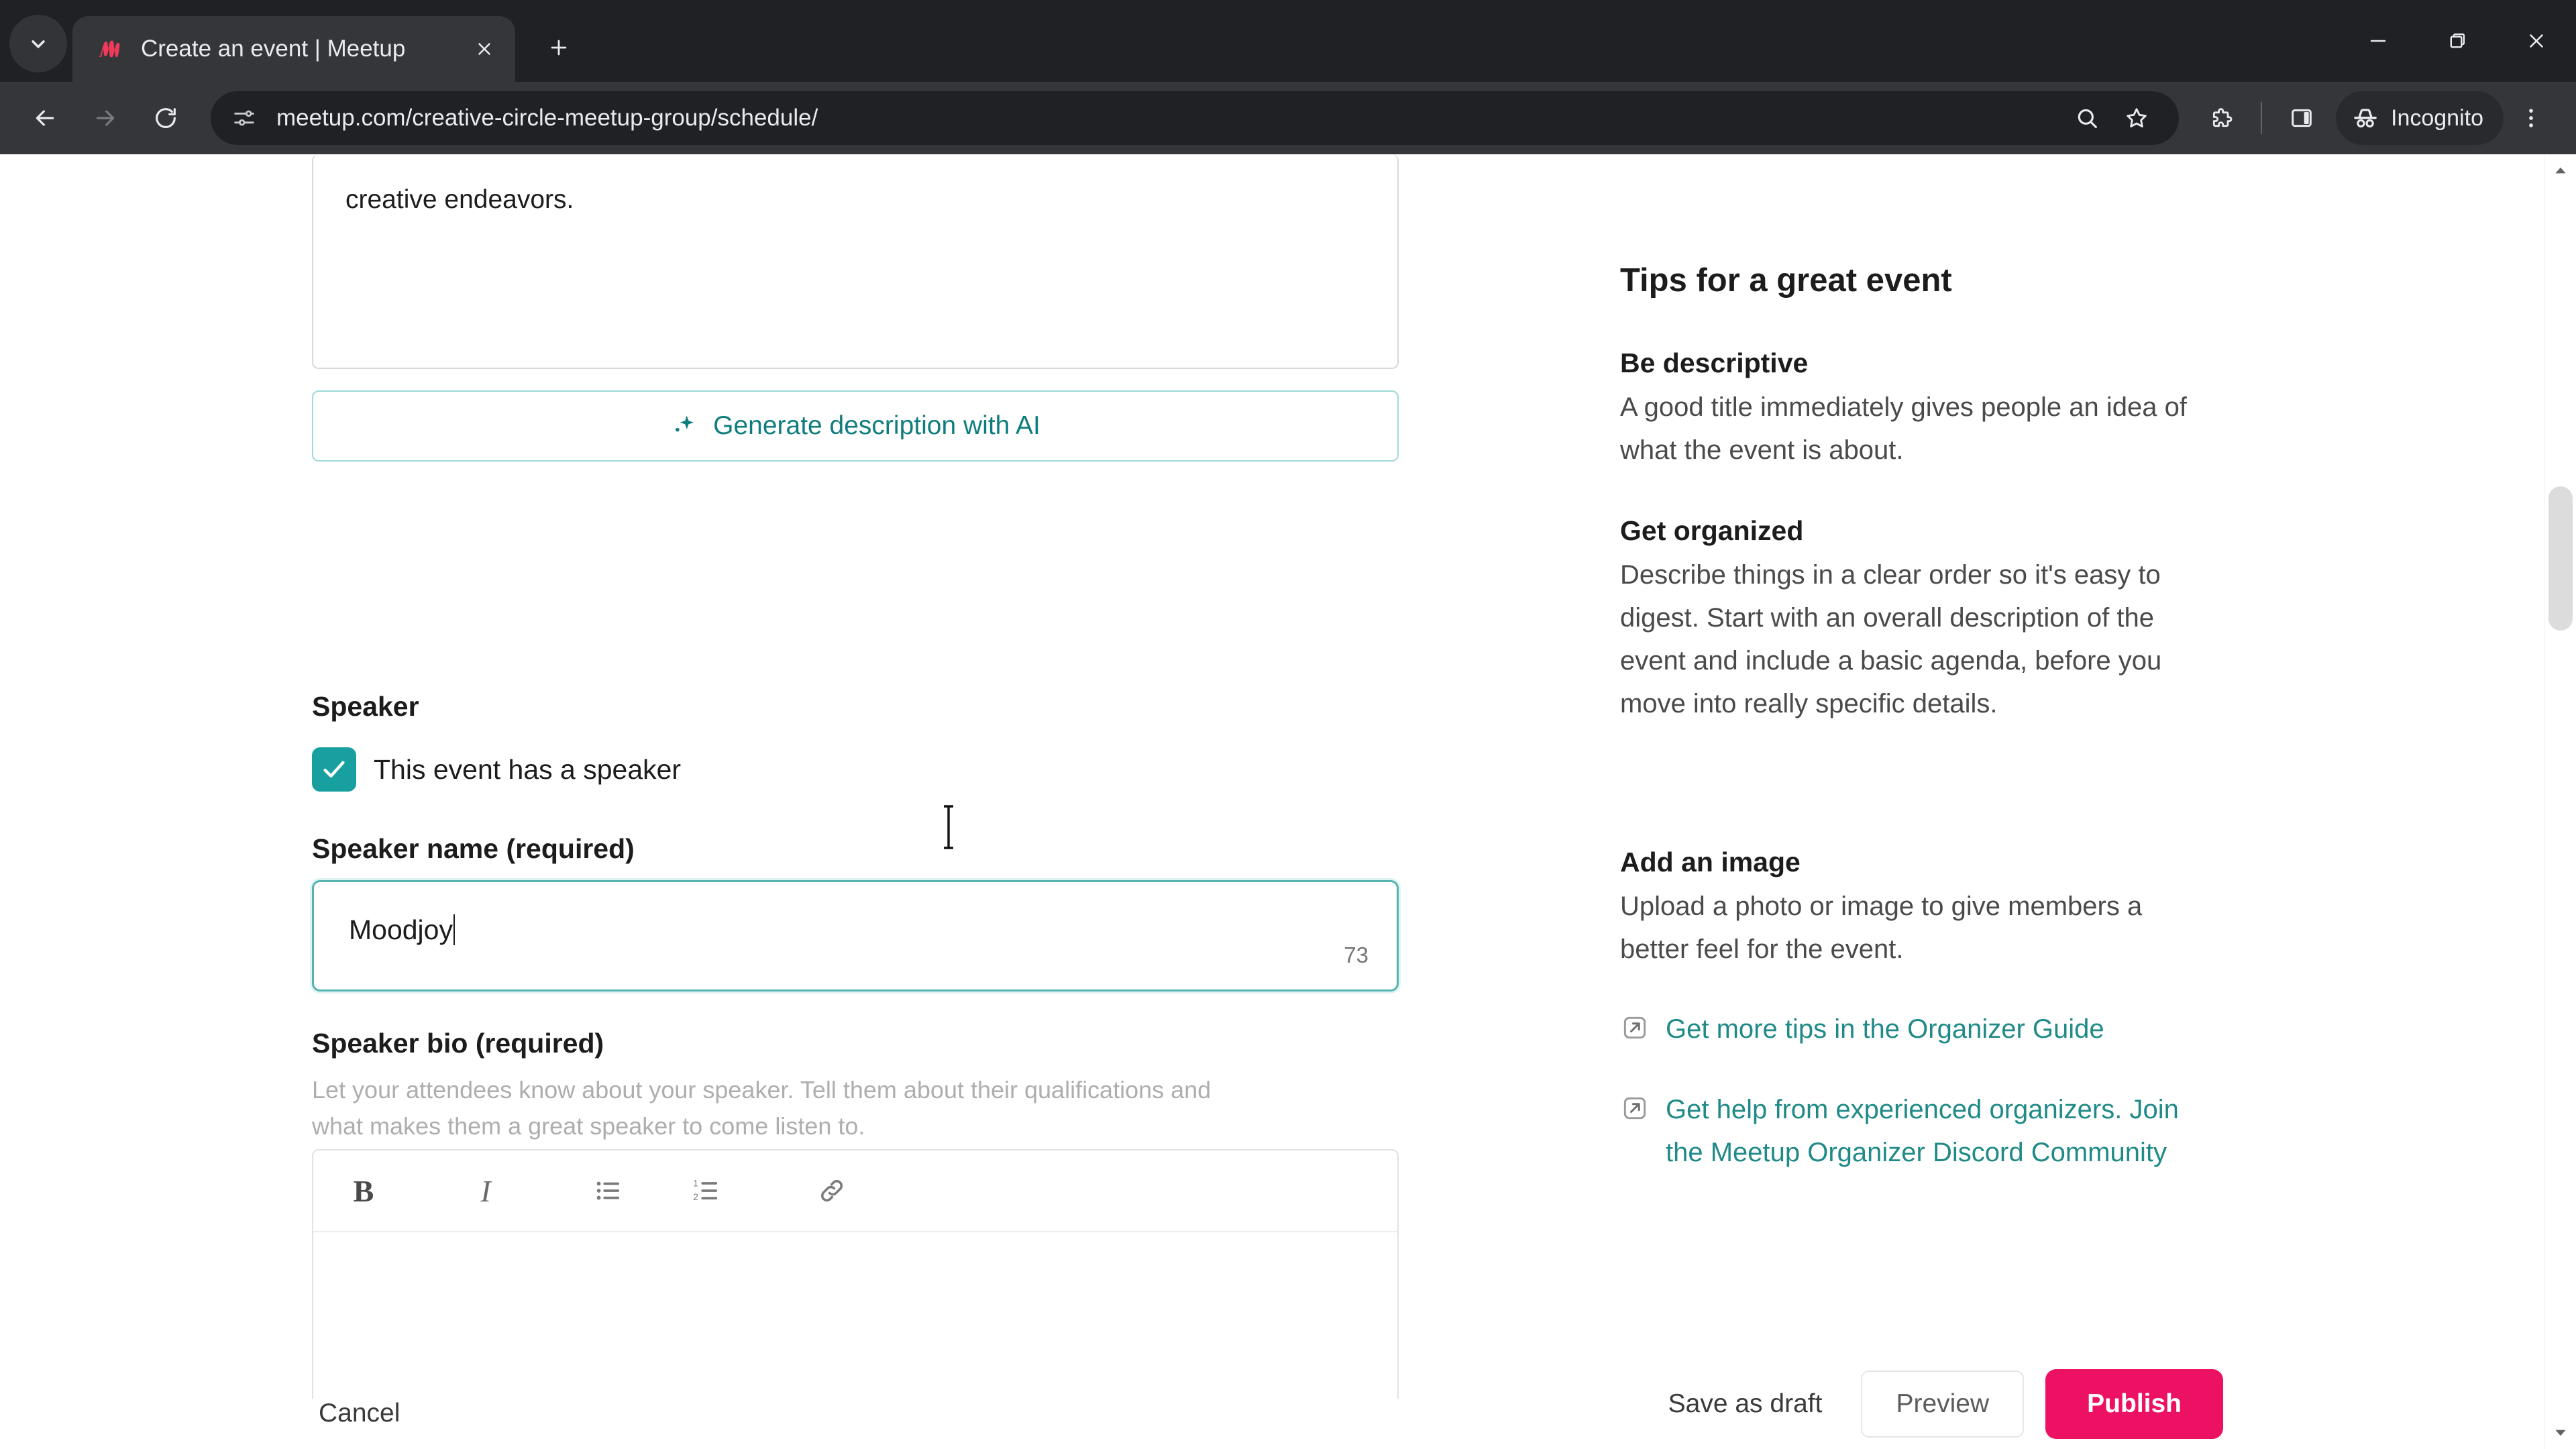 This screenshot has height=1449, width=2576. I want to click on text-caret, so click(454, 929).